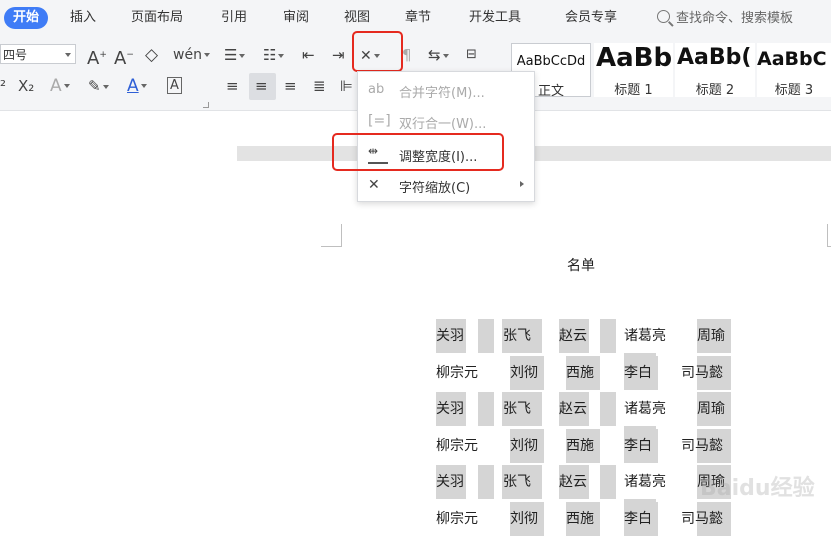 This screenshot has width=831, height=538. I want to click on document-title: 名单, so click(581, 266).